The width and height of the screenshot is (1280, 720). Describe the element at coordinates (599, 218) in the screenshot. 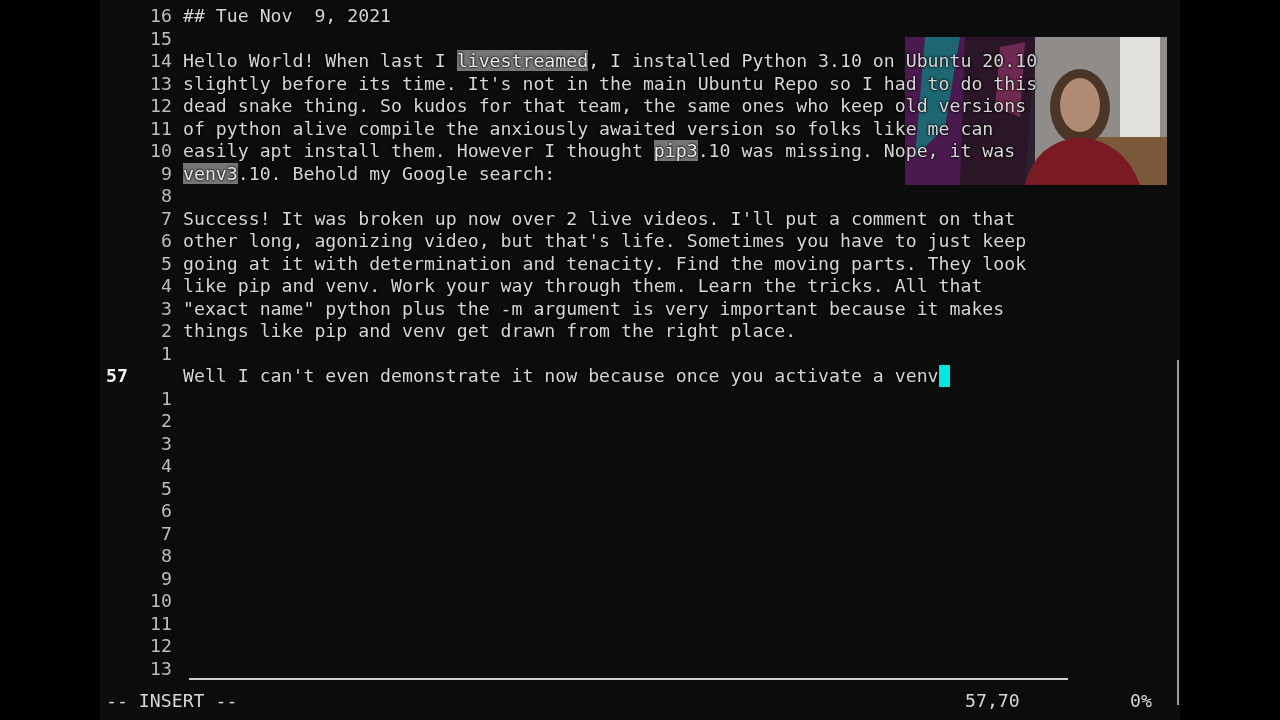

I see `text-line: Success! It was broken up now over 2 live videos. I'll put a comment on that` at that location.